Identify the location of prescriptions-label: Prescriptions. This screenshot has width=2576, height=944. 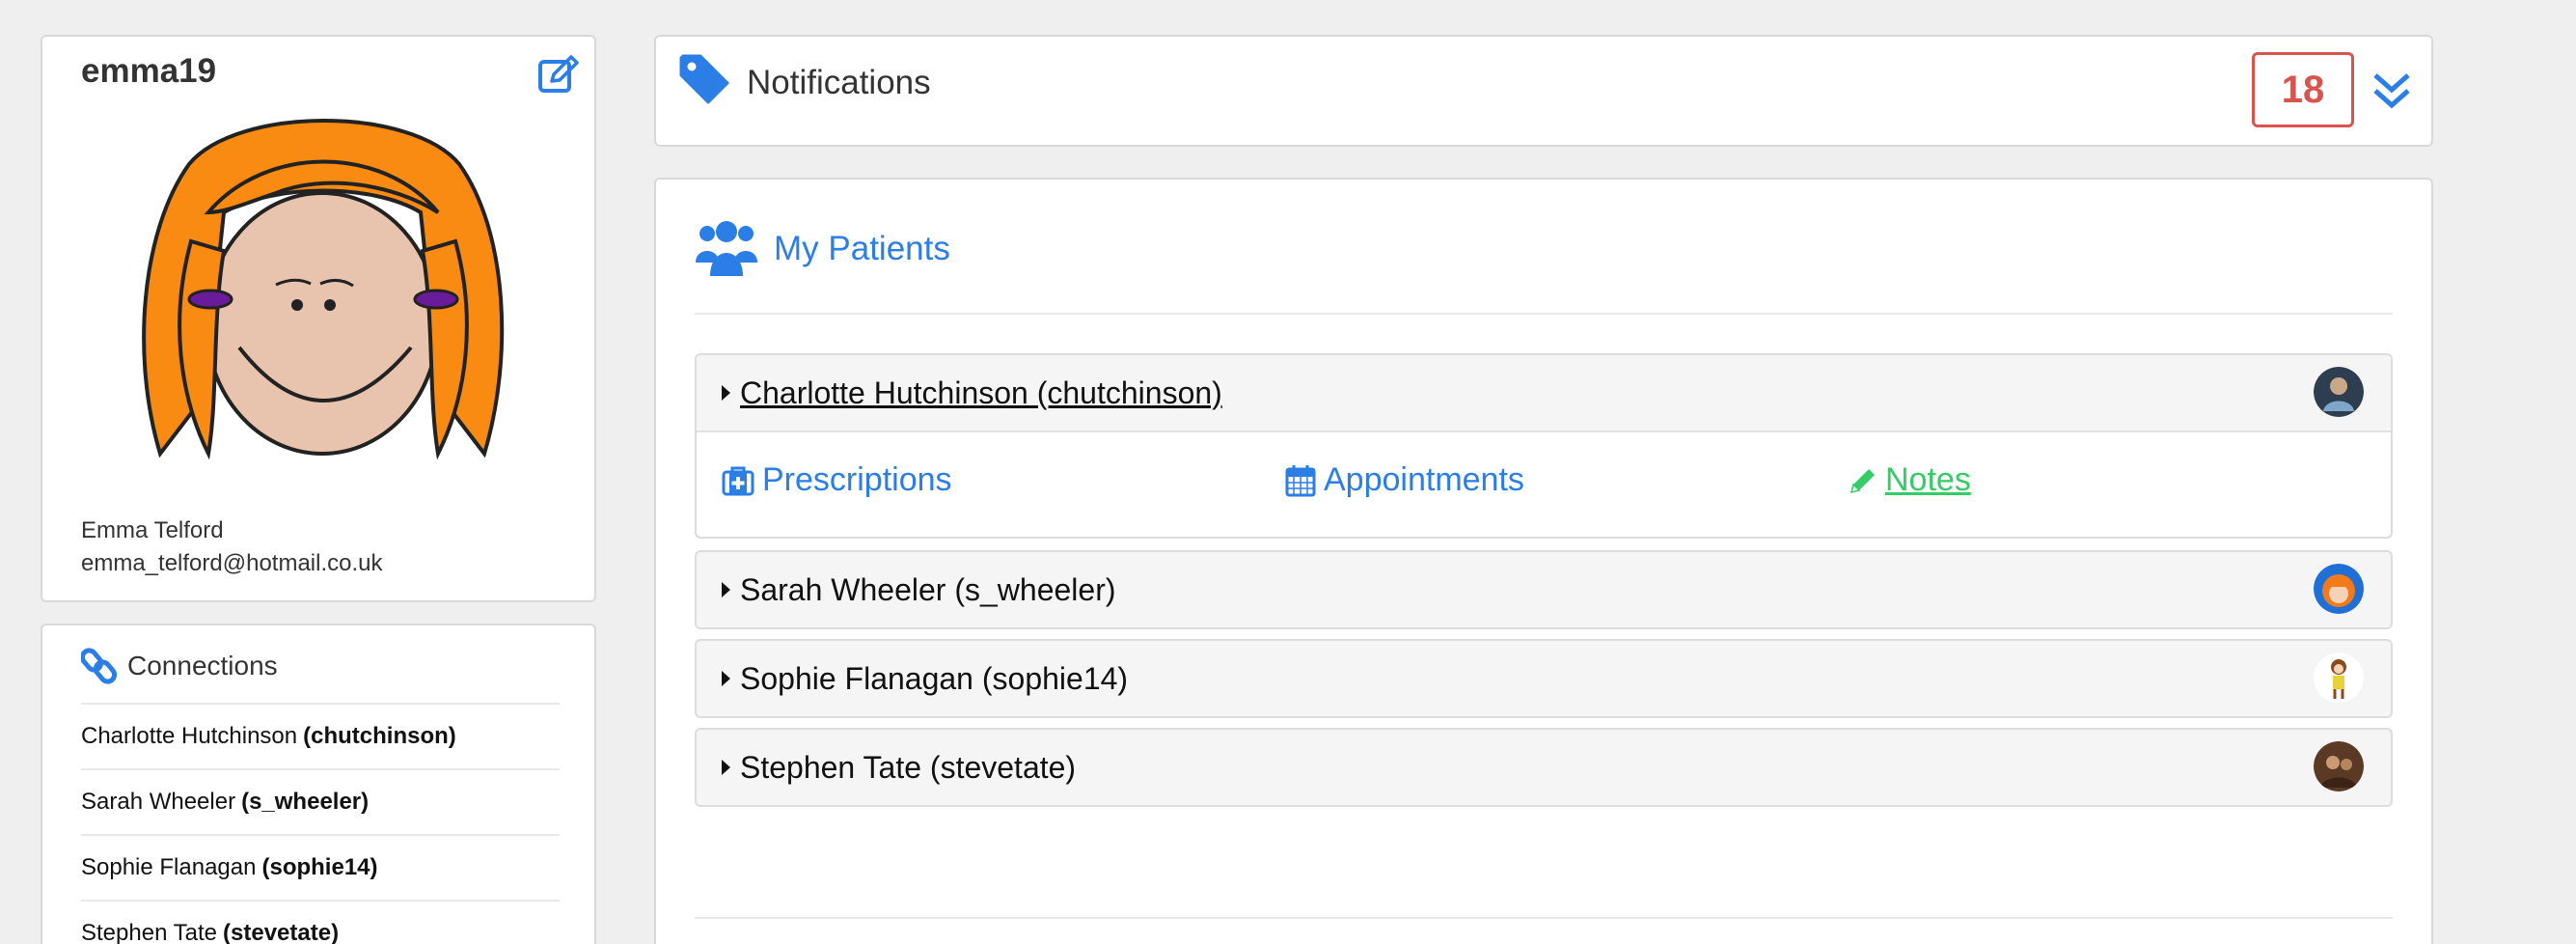
(857, 480).